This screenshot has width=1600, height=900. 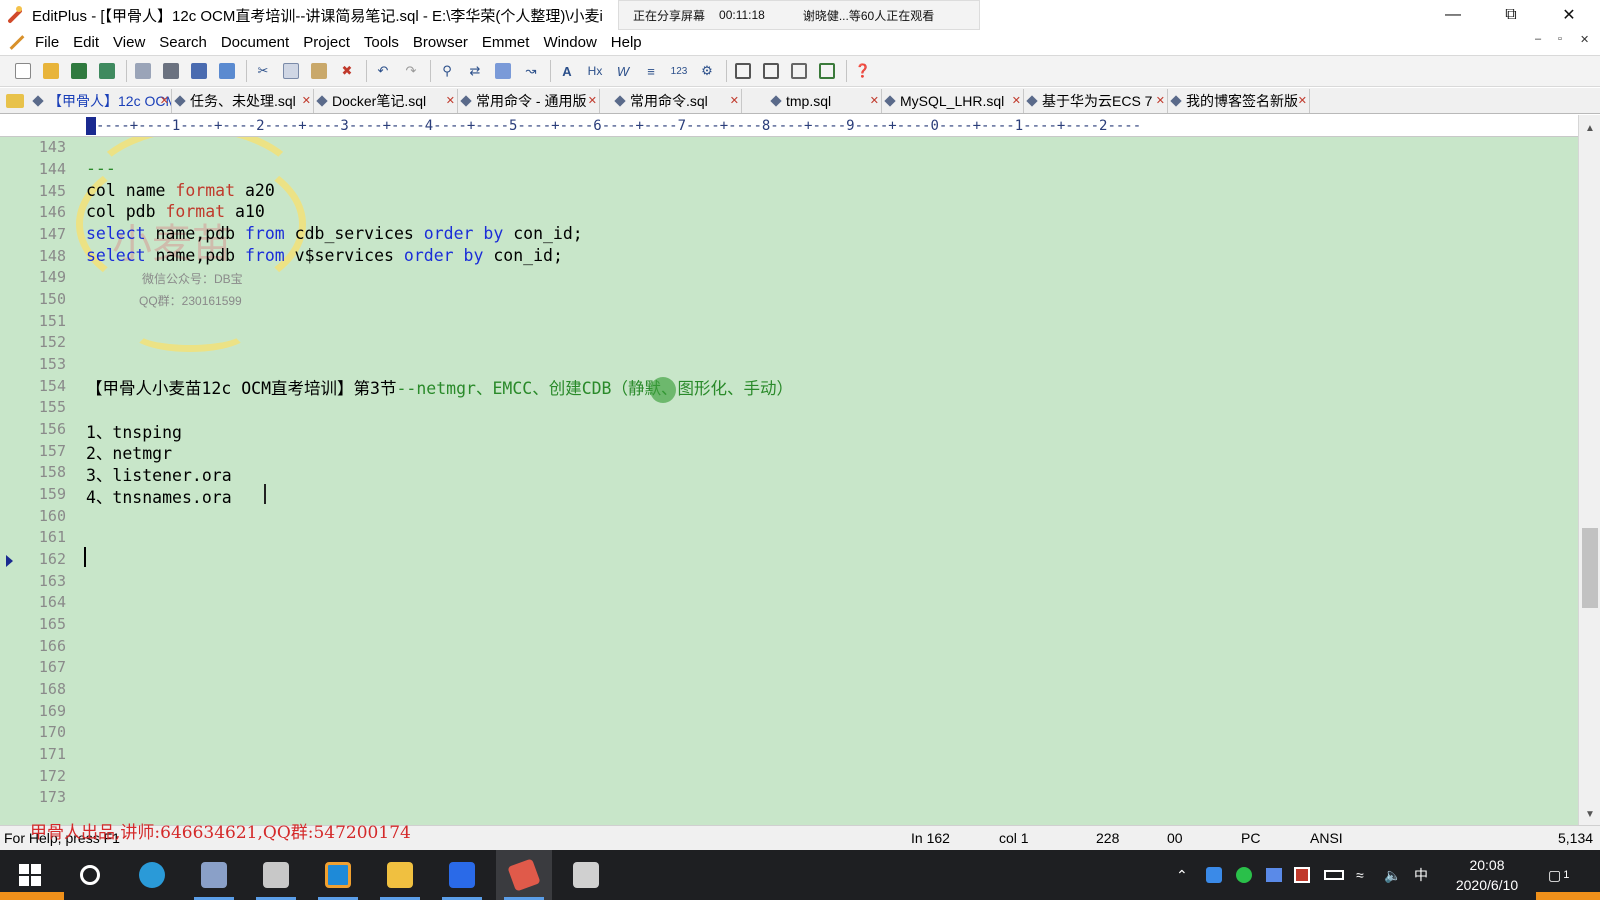 What do you see at coordinates (462, 875) in the screenshot?
I see `taskbar-wps` at bounding box center [462, 875].